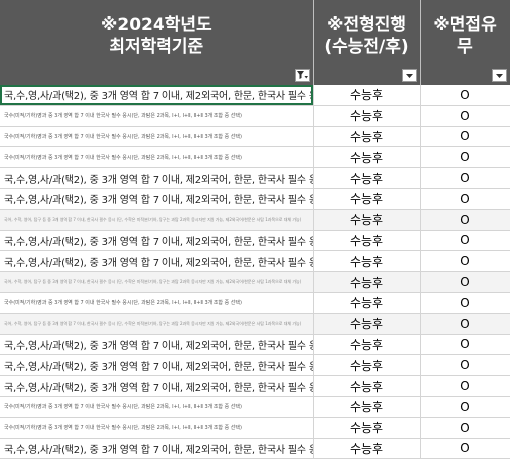 This screenshot has height=473, width=510. Describe the element at coordinates (302, 75) in the screenshot. I see `filter-active-icon` at that location.